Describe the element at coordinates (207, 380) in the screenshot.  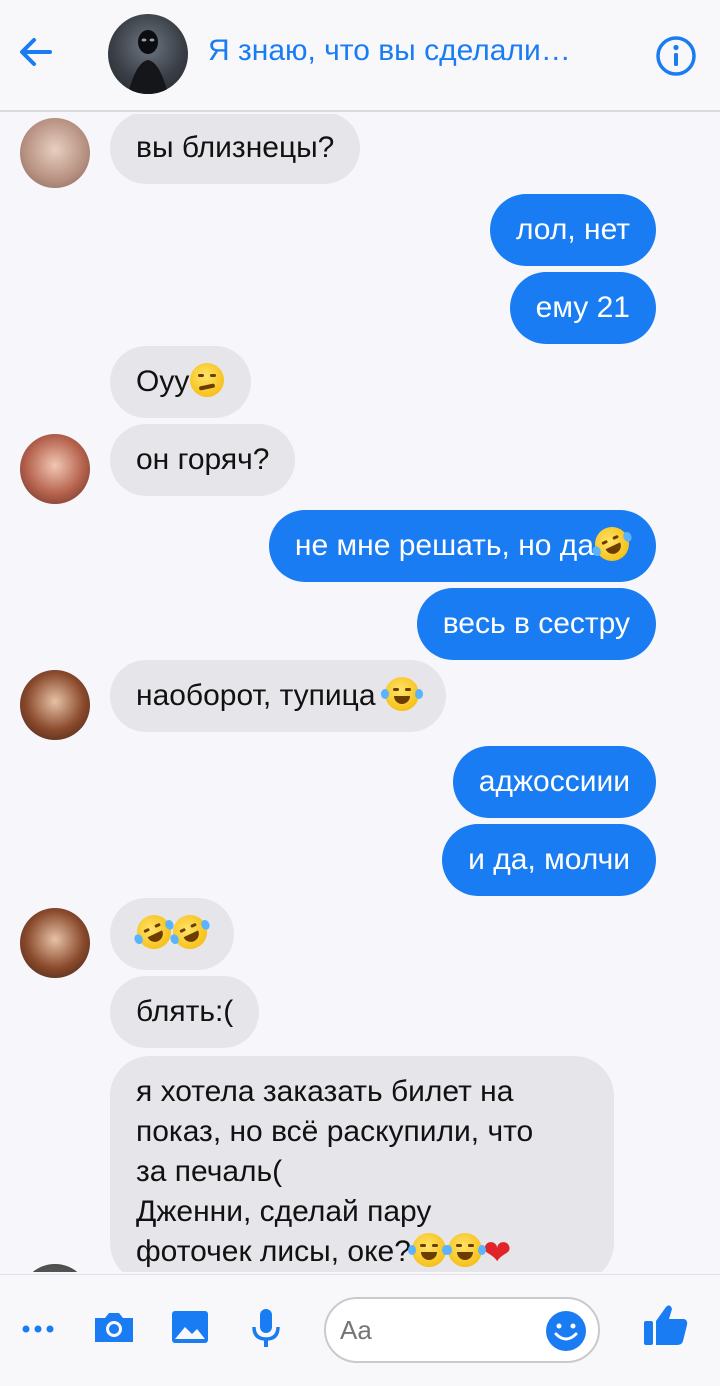
I see `smirk-emoji-icon` at that location.